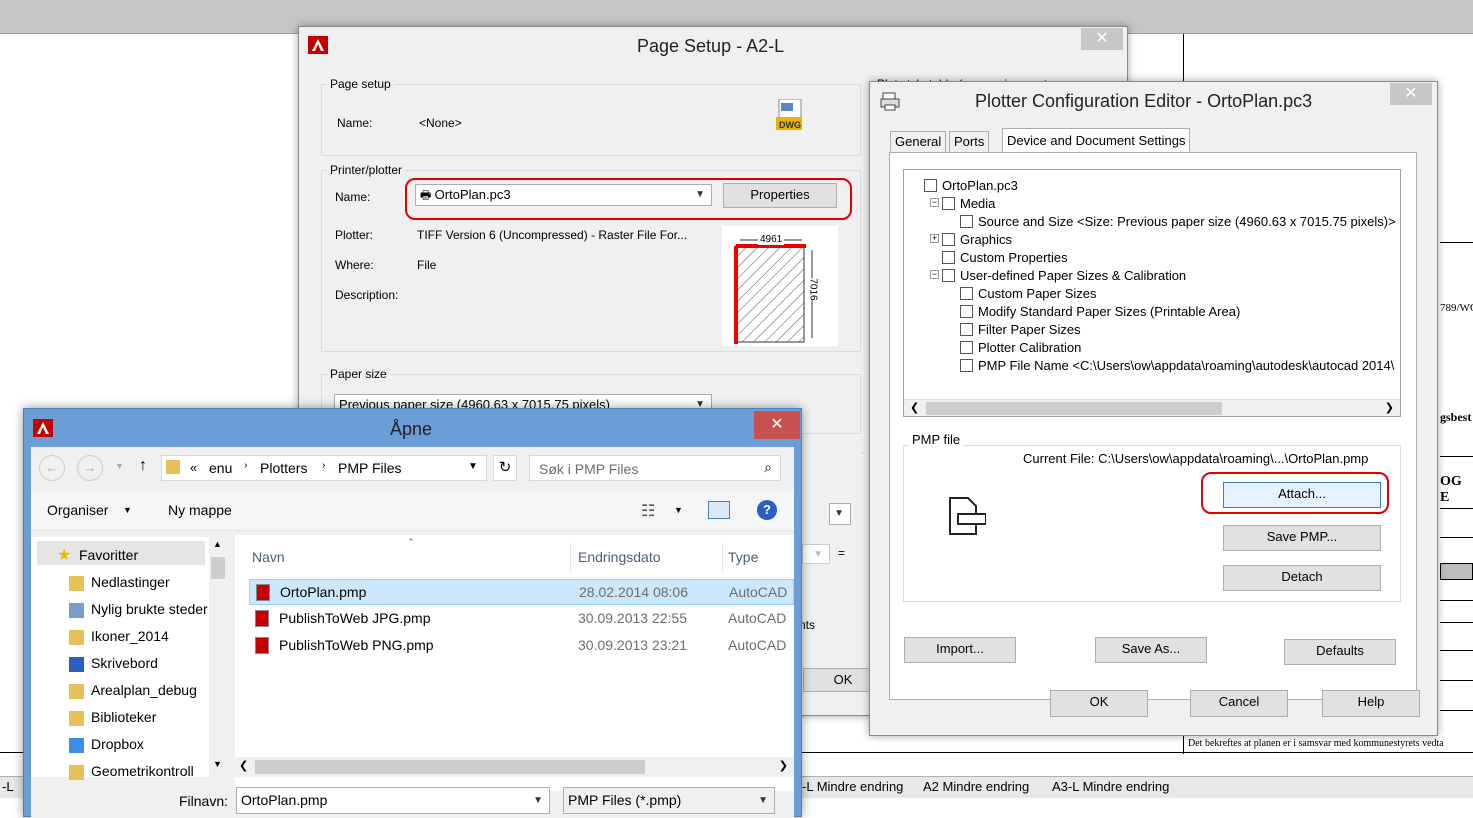 This screenshot has width=1473, height=818. I want to click on breadcrumb-overflow: «, so click(193, 467).